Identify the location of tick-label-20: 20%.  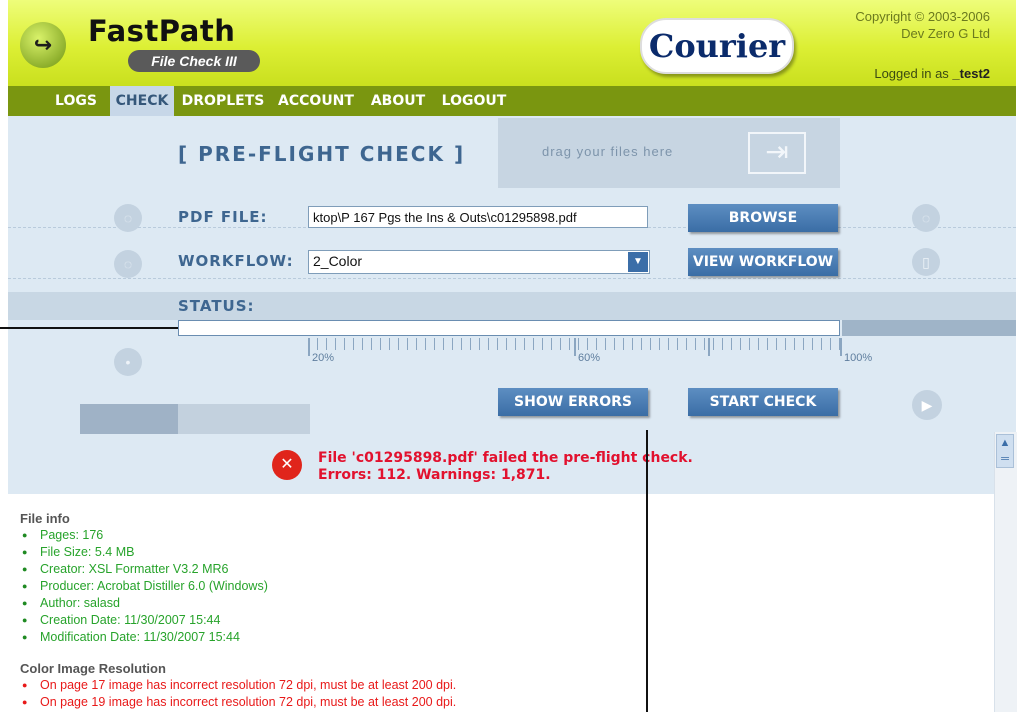
(323, 358).